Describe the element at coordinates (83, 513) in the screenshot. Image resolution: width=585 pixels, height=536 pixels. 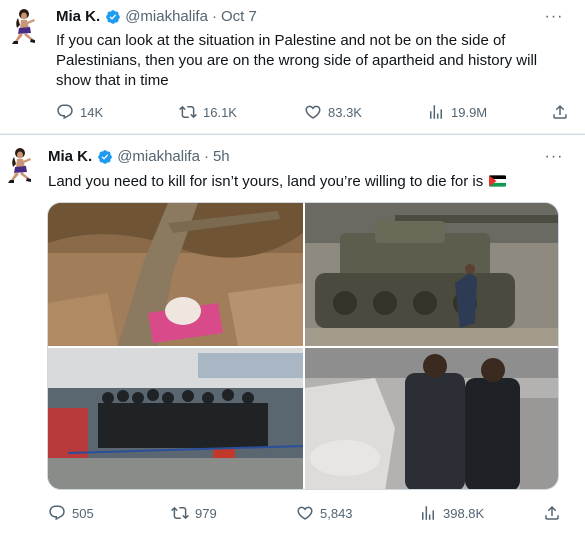
I see `reply-count: 505` at that location.